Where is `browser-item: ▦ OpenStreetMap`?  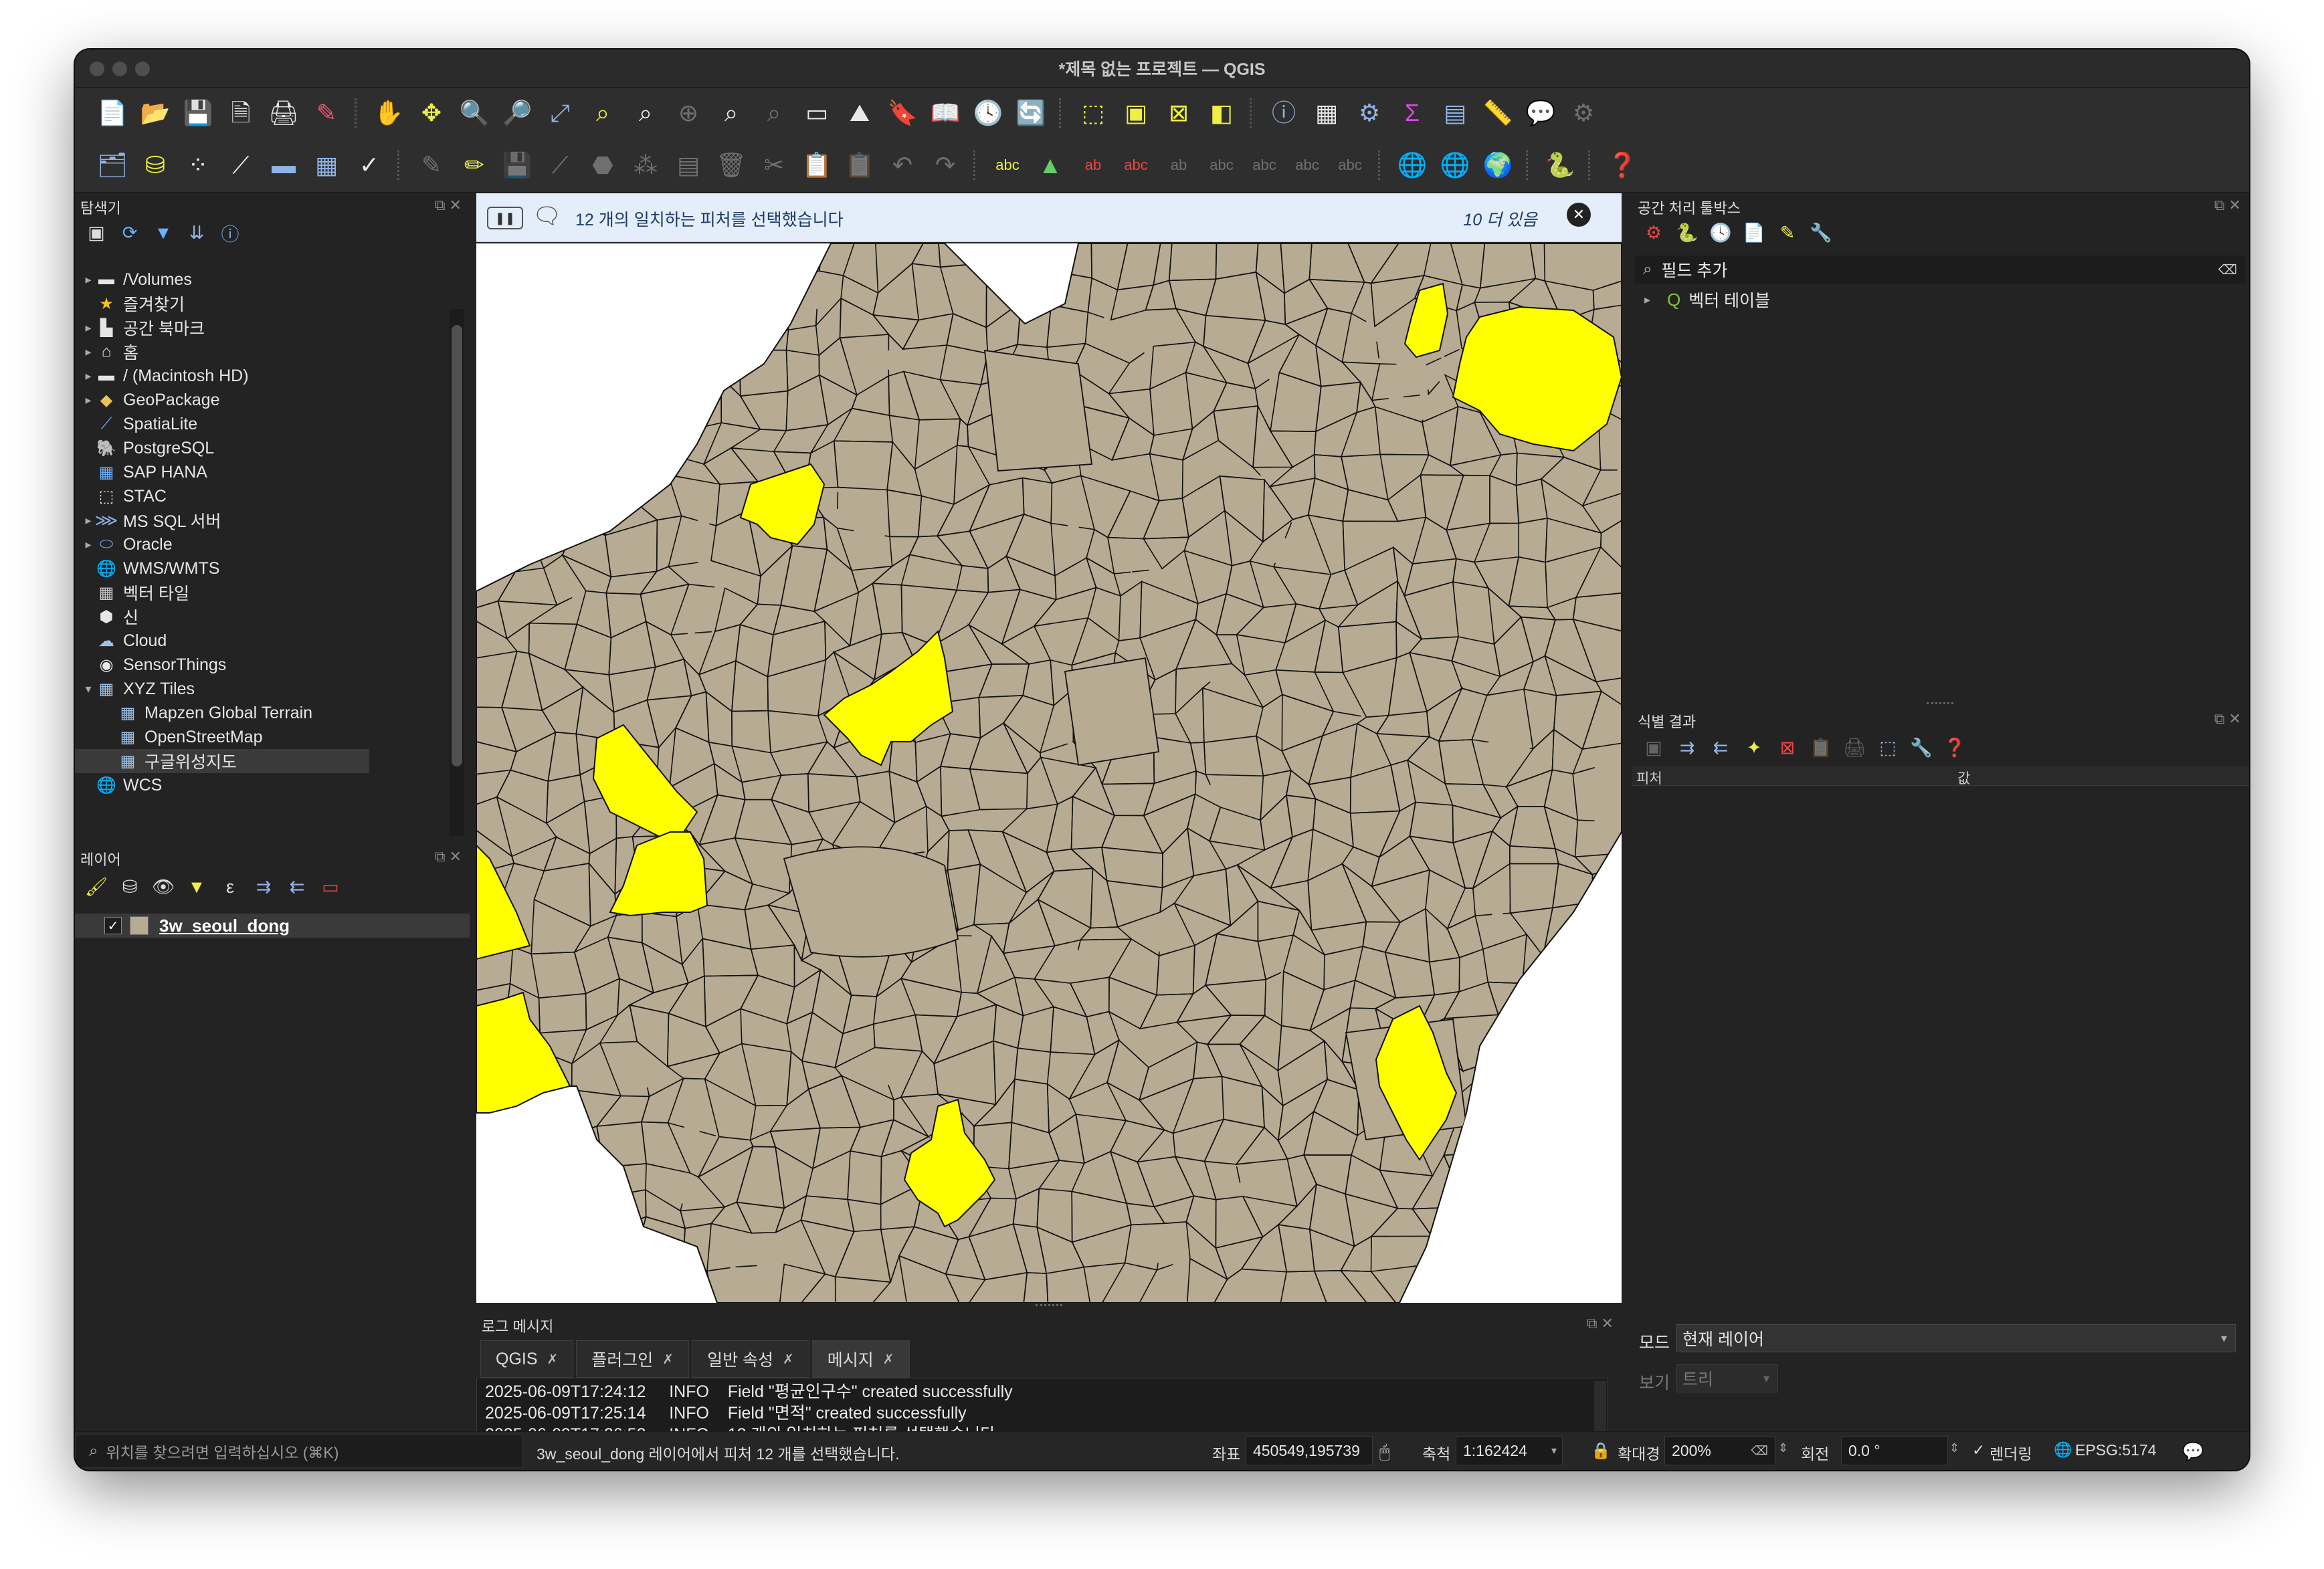 browser-item: ▦ OpenStreetMap is located at coordinates (270, 737).